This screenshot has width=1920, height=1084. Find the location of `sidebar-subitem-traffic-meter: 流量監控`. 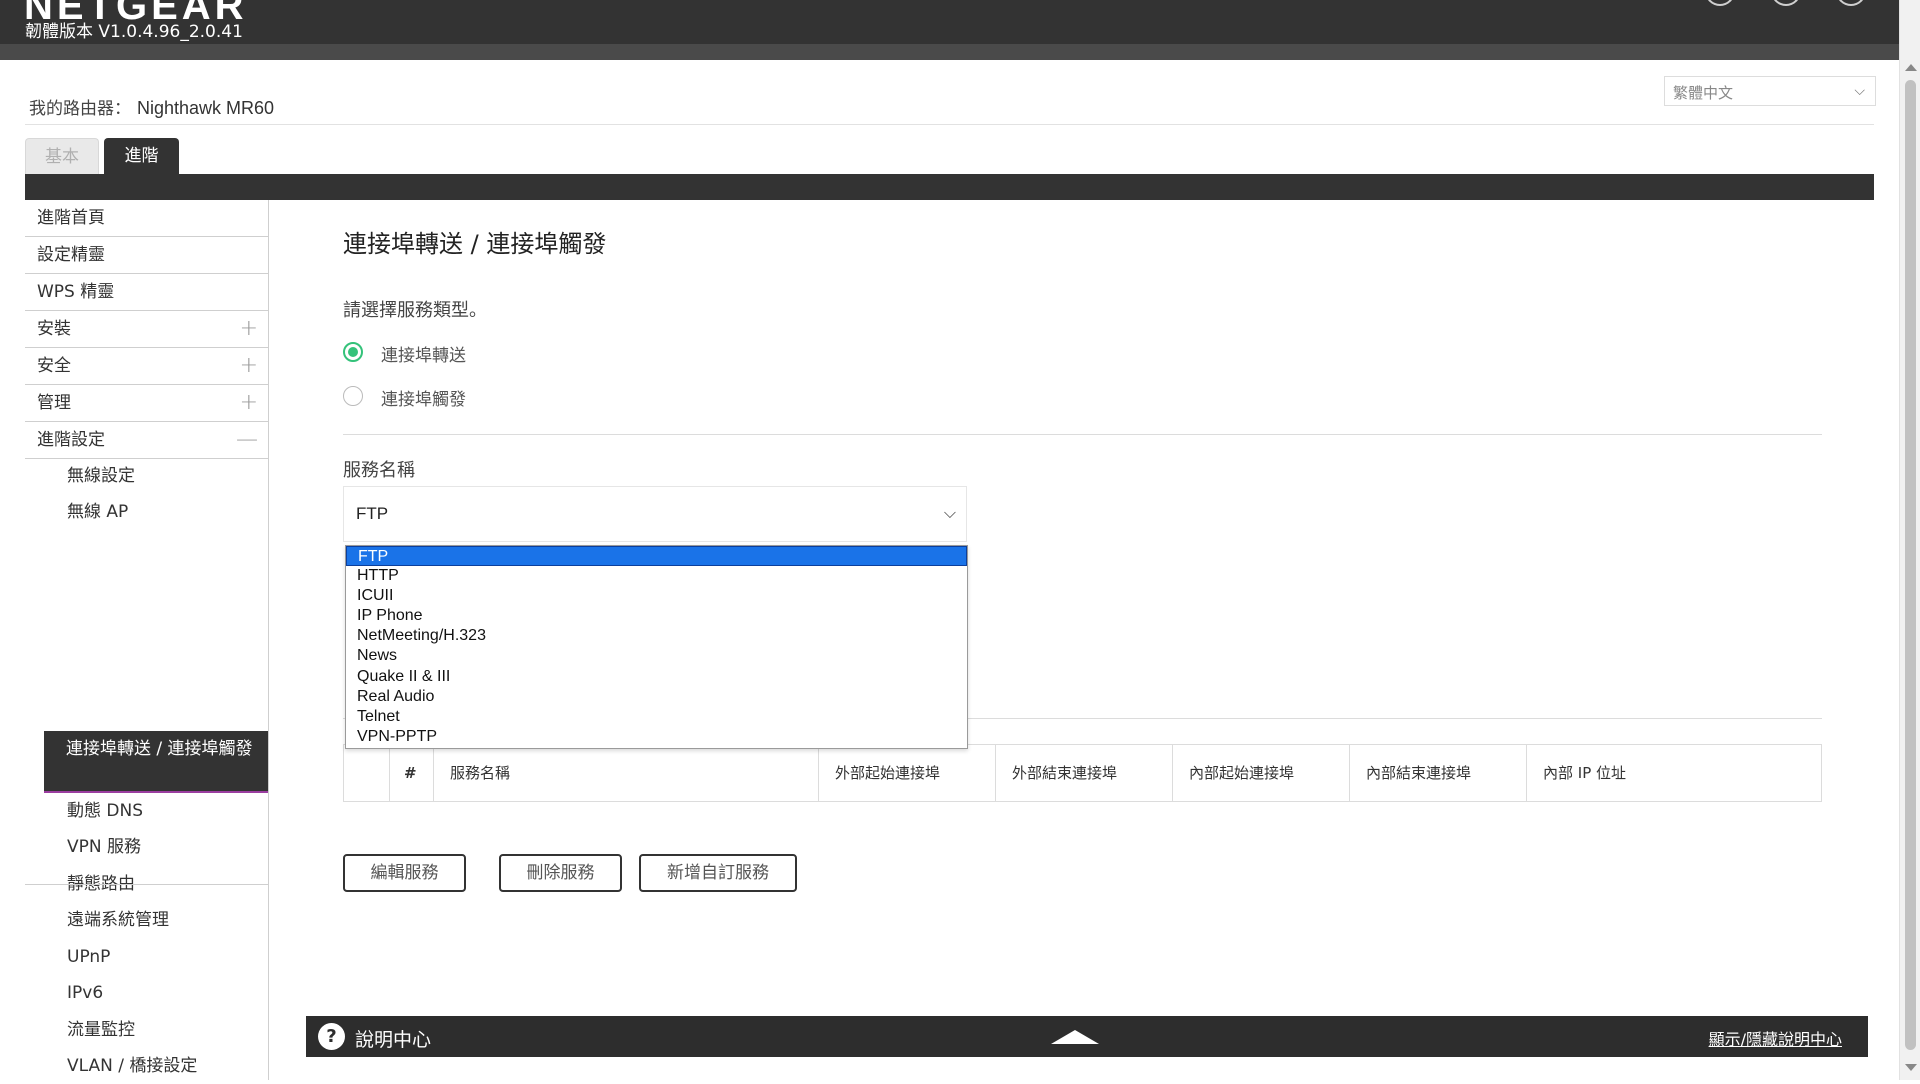

sidebar-subitem-traffic-meter: 流量監控 is located at coordinates (101, 1030).